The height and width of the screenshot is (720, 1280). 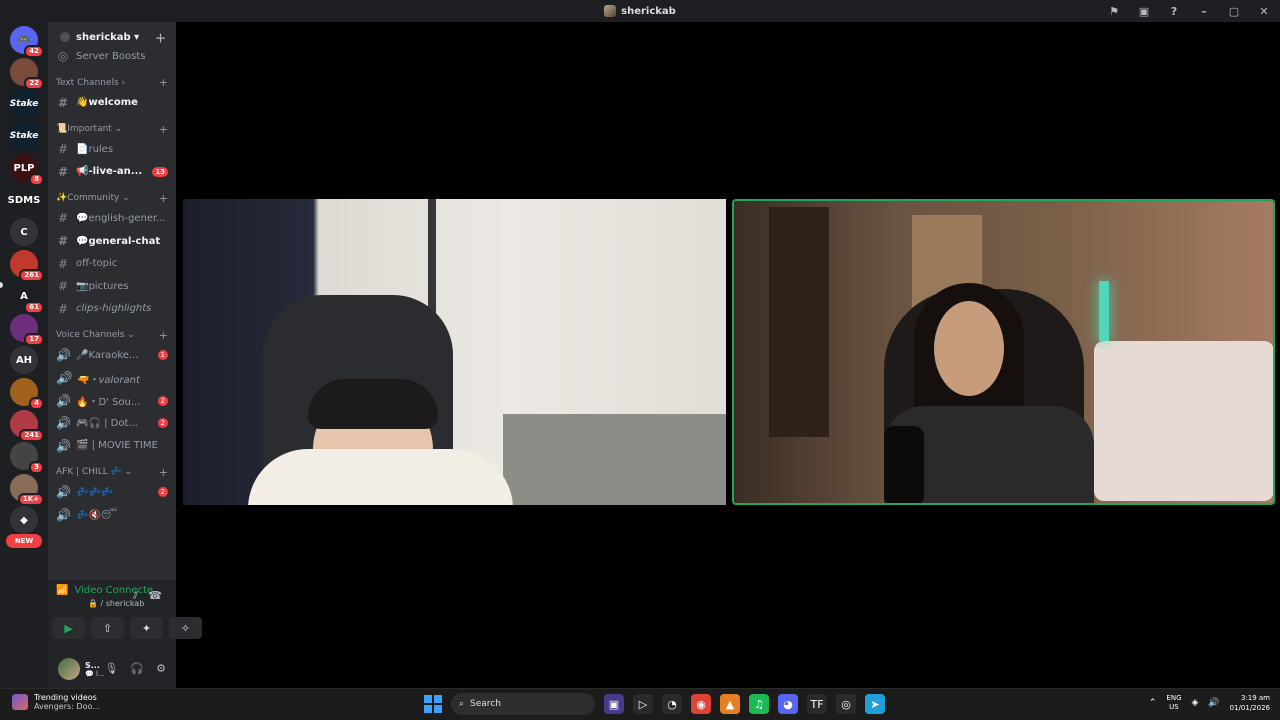 I want to click on channel-item: 🔊 🔥・D' Sou... 2, so click(x=114, y=401).